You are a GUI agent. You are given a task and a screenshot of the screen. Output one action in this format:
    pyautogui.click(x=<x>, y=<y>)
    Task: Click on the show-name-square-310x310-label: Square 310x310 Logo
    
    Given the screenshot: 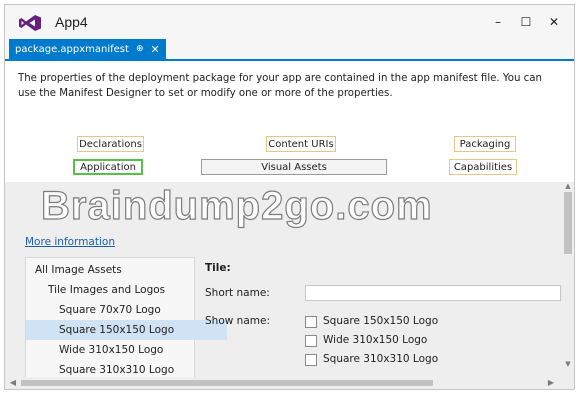 What is the action you would take?
    pyautogui.click(x=381, y=359)
    